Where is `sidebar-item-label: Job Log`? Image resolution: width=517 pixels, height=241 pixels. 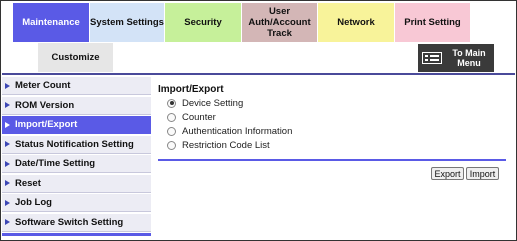 sidebar-item-label: Job Log is located at coordinates (33, 202).